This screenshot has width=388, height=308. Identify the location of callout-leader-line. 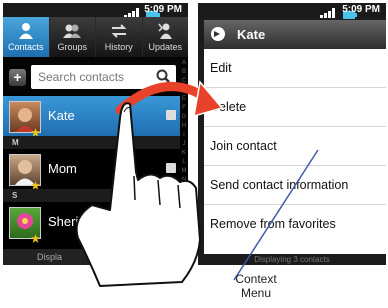
(276, 215).